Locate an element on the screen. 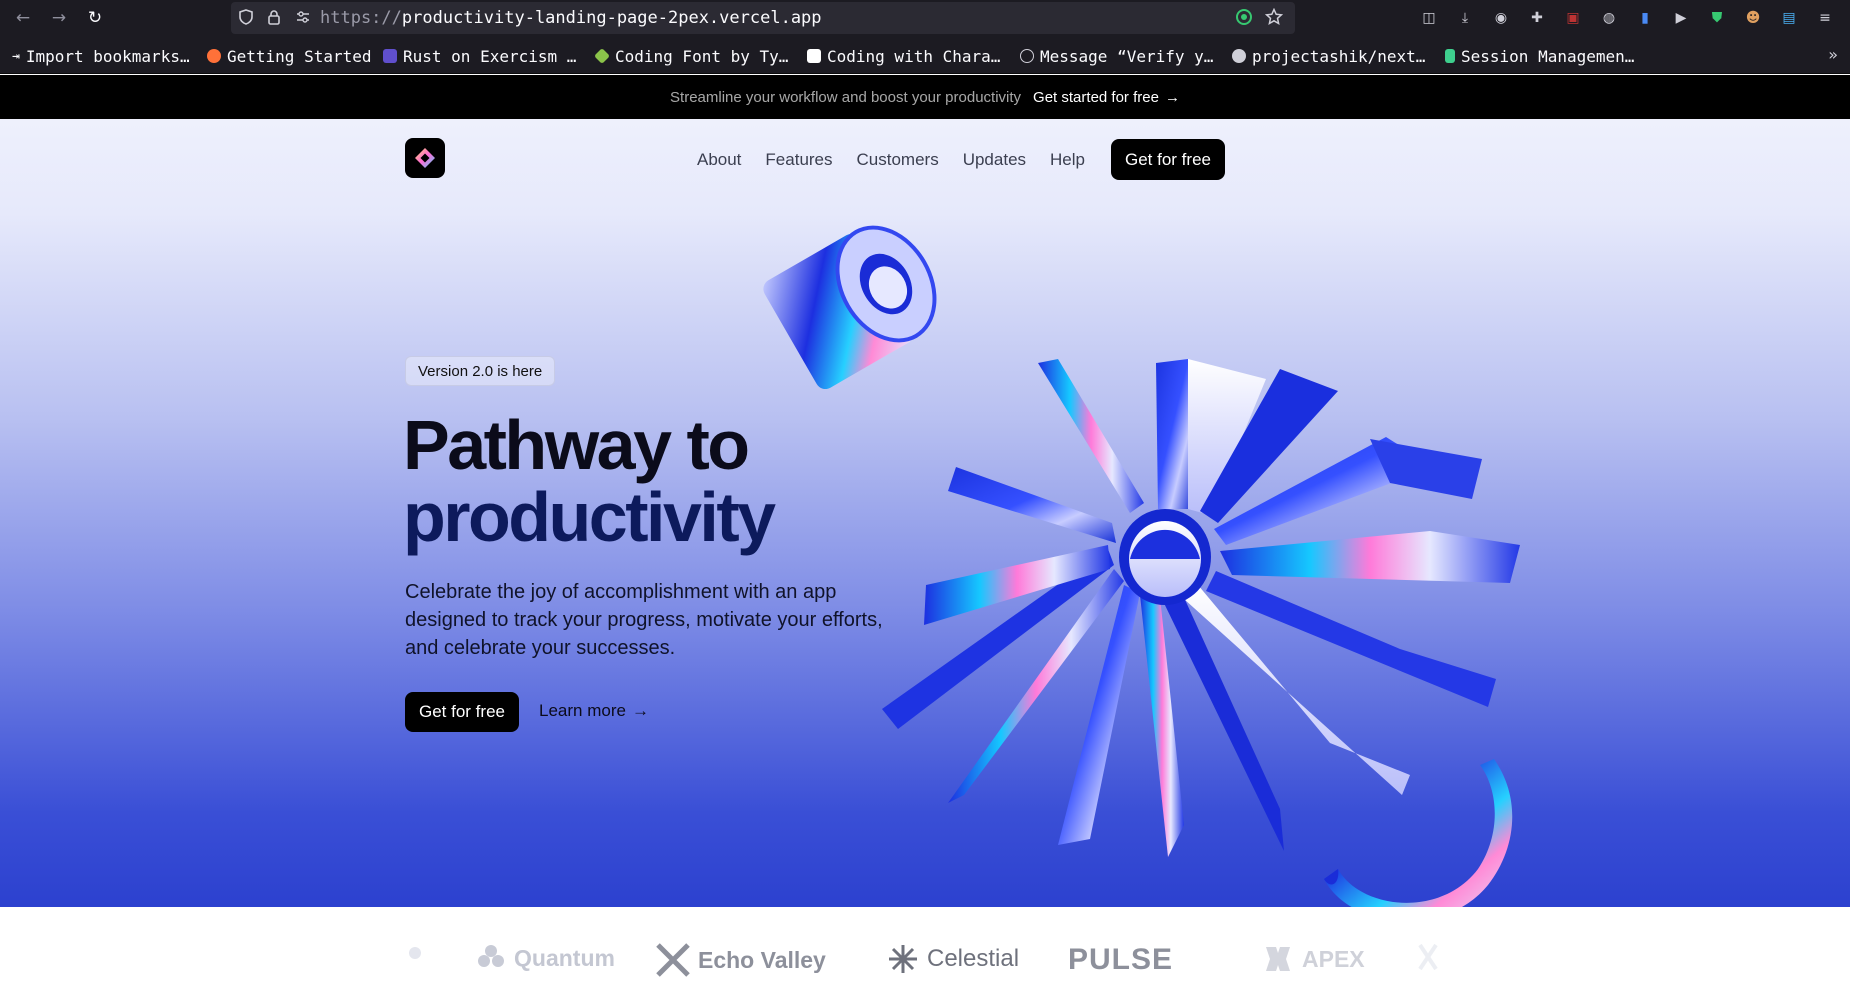  hub-ring-shape is located at coordinates (1165, 557).